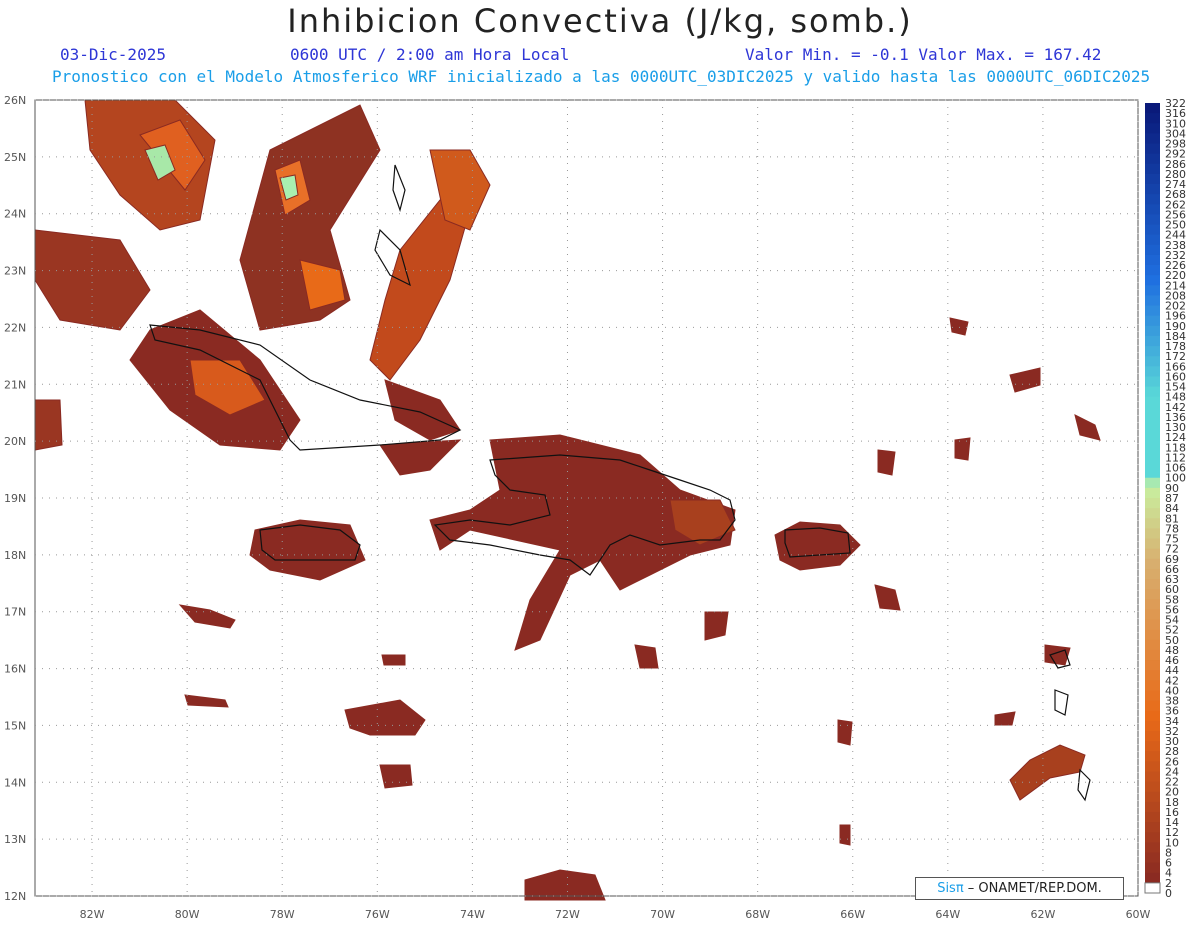 Image resolution: width=1200 pixels, height=927 pixels. What do you see at coordinates (15, 896) in the screenshot?
I see `lat-label: 12N` at bounding box center [15, 896].